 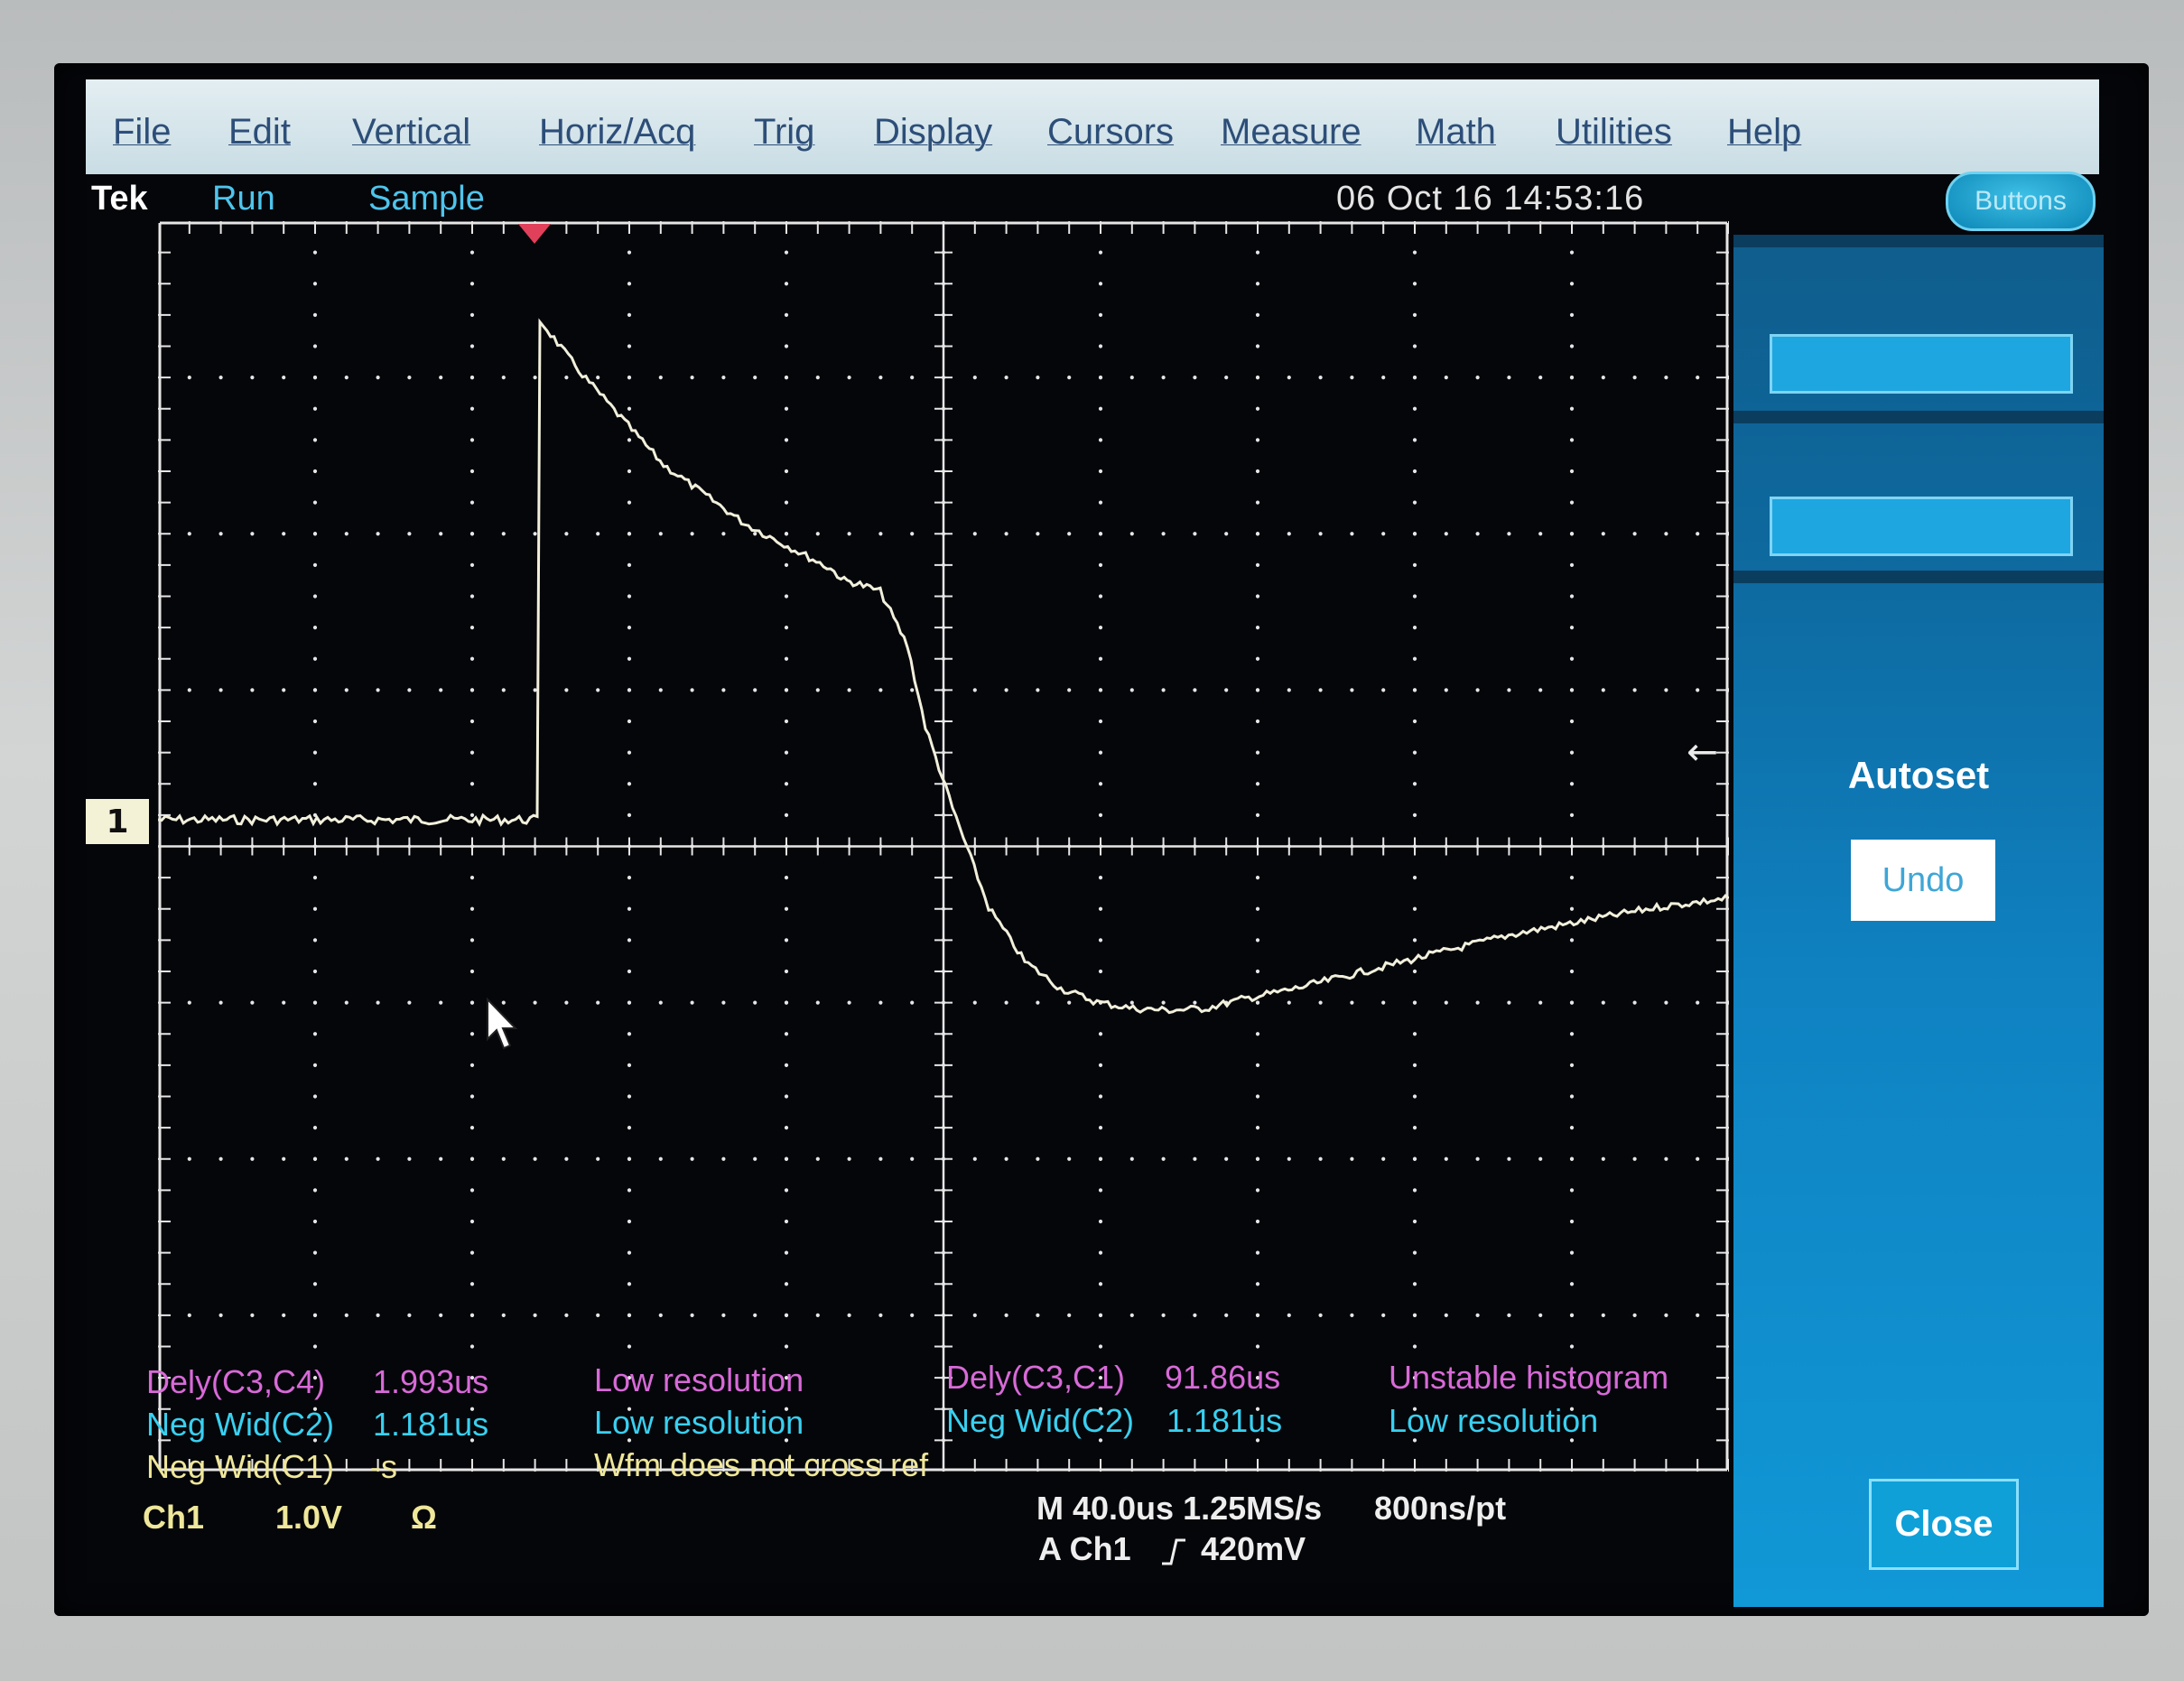 I want to click on timebase-readout: M 40.0us 1.25MS/s, so click(x=1179, y=1509).